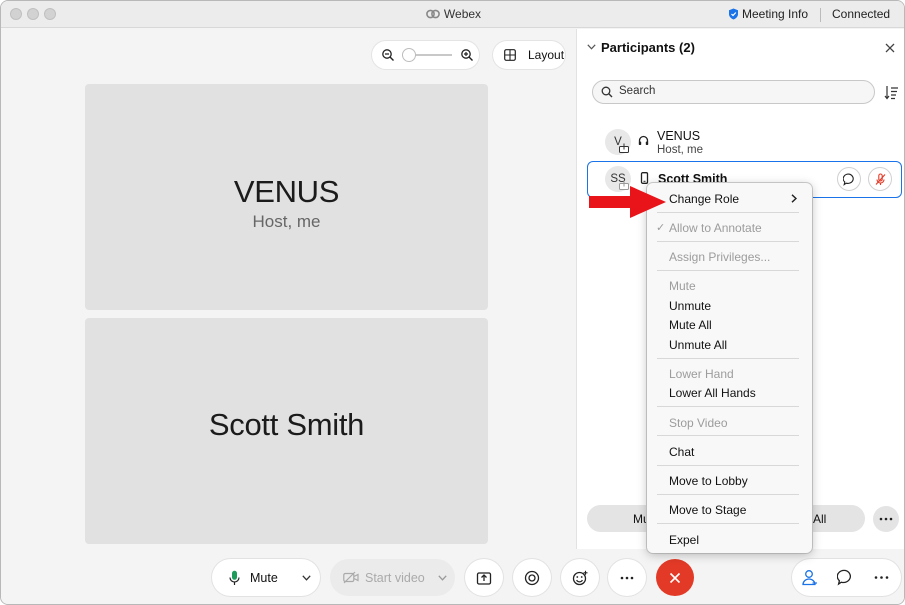 This screenshot has height=605, width=905. Describe the element at coordinates (286, 424) in the screenshot. I see `tile-name: Scott Smith` at that location.